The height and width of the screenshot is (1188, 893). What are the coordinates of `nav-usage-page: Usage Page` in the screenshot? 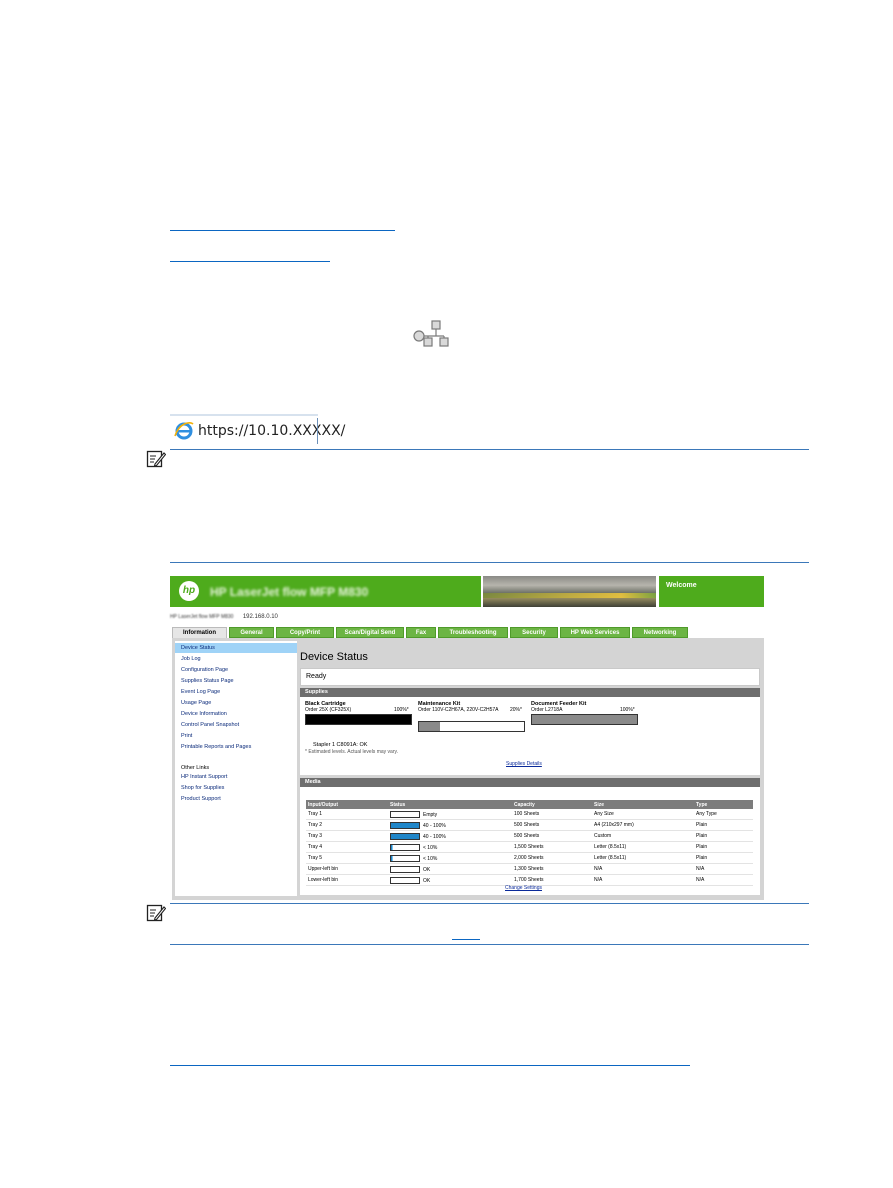 It's located at (236, 703).